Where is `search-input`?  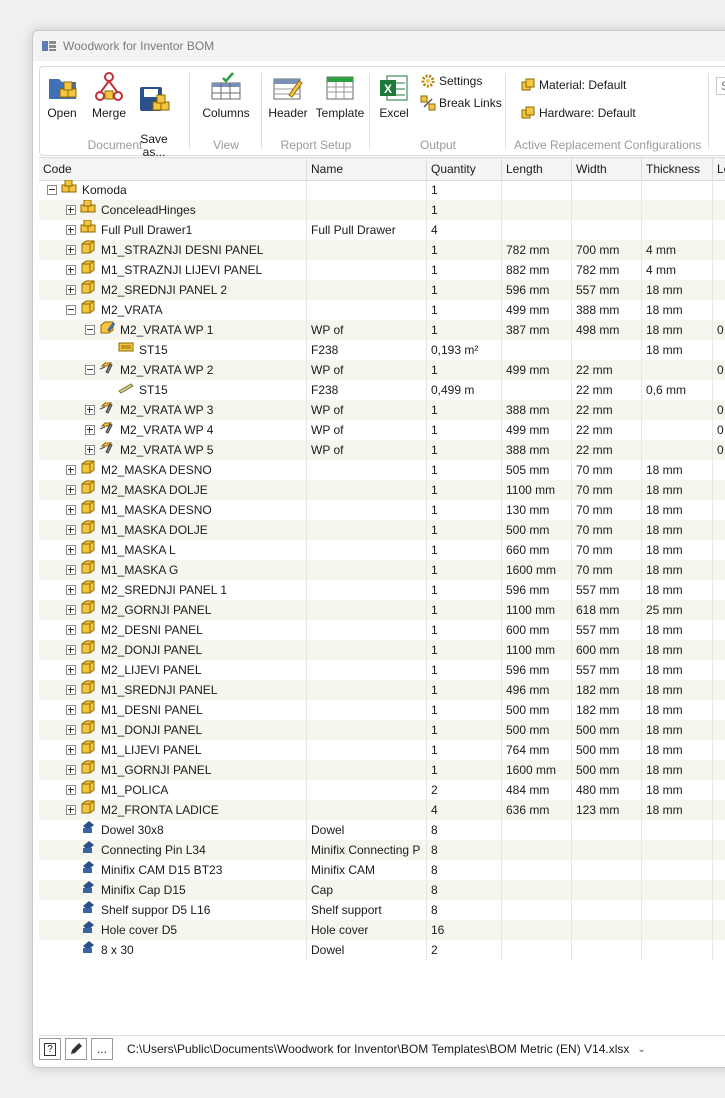
search-input is located at coordinates (720, 86).